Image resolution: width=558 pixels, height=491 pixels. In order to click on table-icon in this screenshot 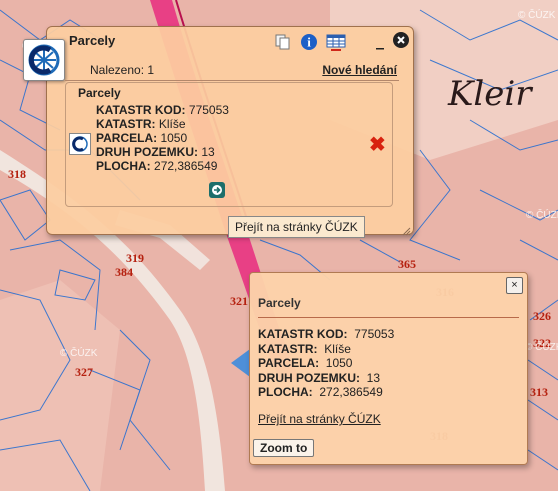, I will do `click(336, 44)`.